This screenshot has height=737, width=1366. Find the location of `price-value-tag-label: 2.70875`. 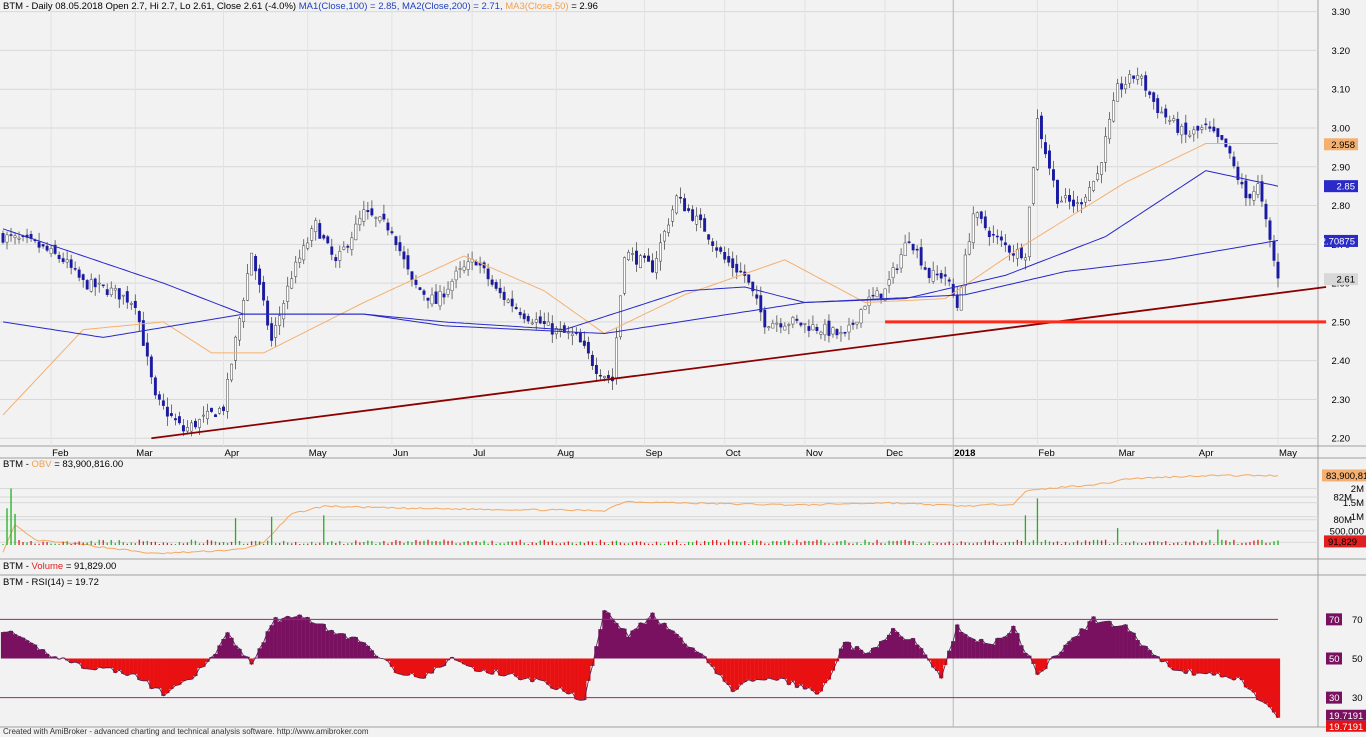

price-value-tag-label: 2.70875 is located at coordinates (1338, 241).